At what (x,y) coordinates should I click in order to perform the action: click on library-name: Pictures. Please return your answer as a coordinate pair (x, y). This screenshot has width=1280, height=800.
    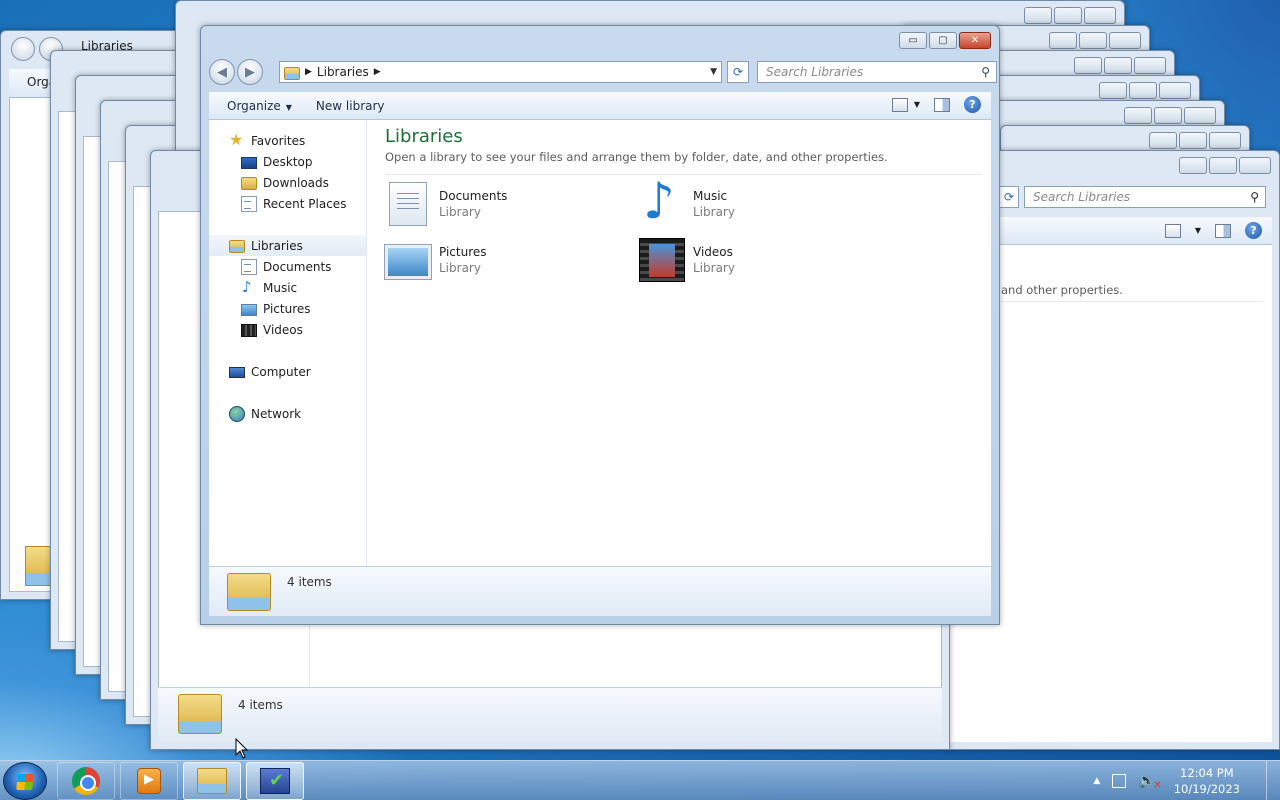
    Looking at the image, I should click on (463, 252).